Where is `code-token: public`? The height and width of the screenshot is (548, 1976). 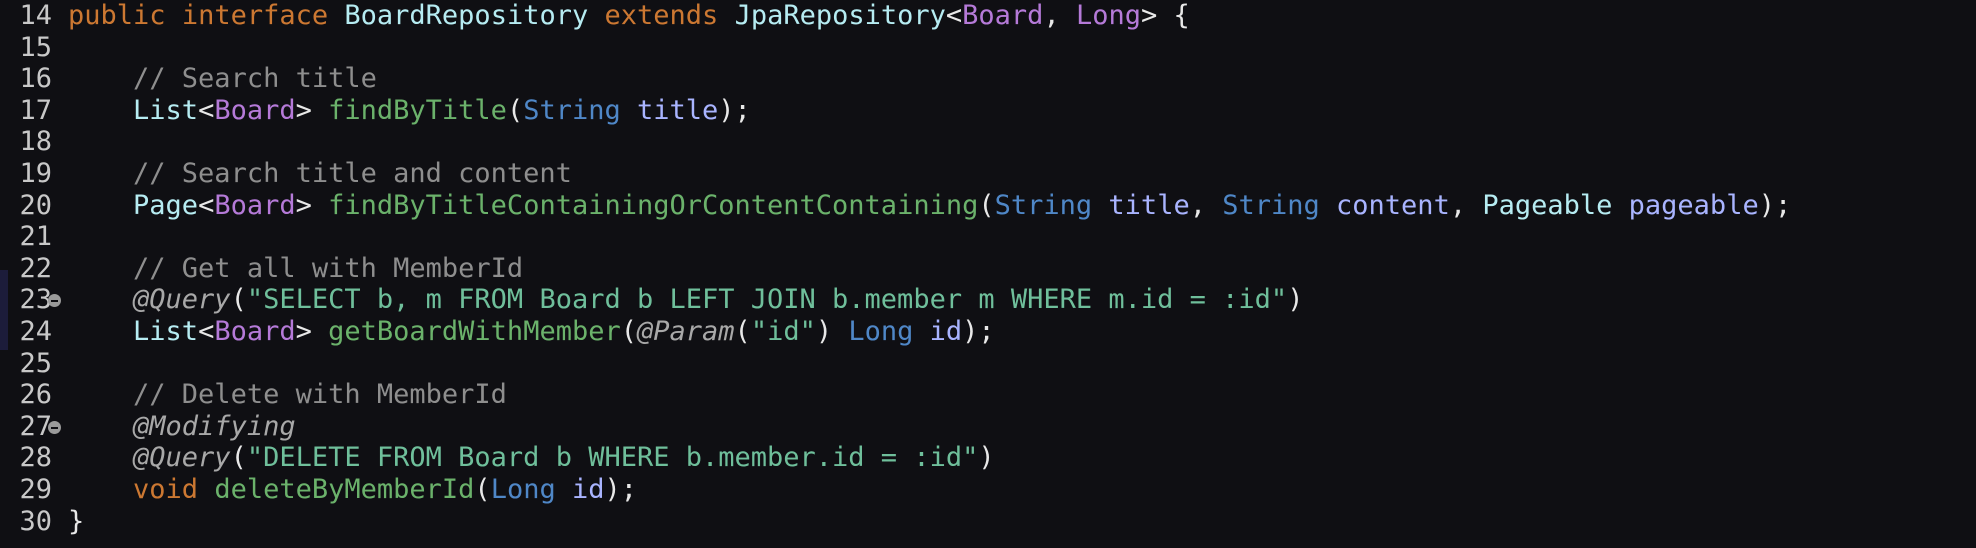
code-token: public is located at coordinates (117, 15).